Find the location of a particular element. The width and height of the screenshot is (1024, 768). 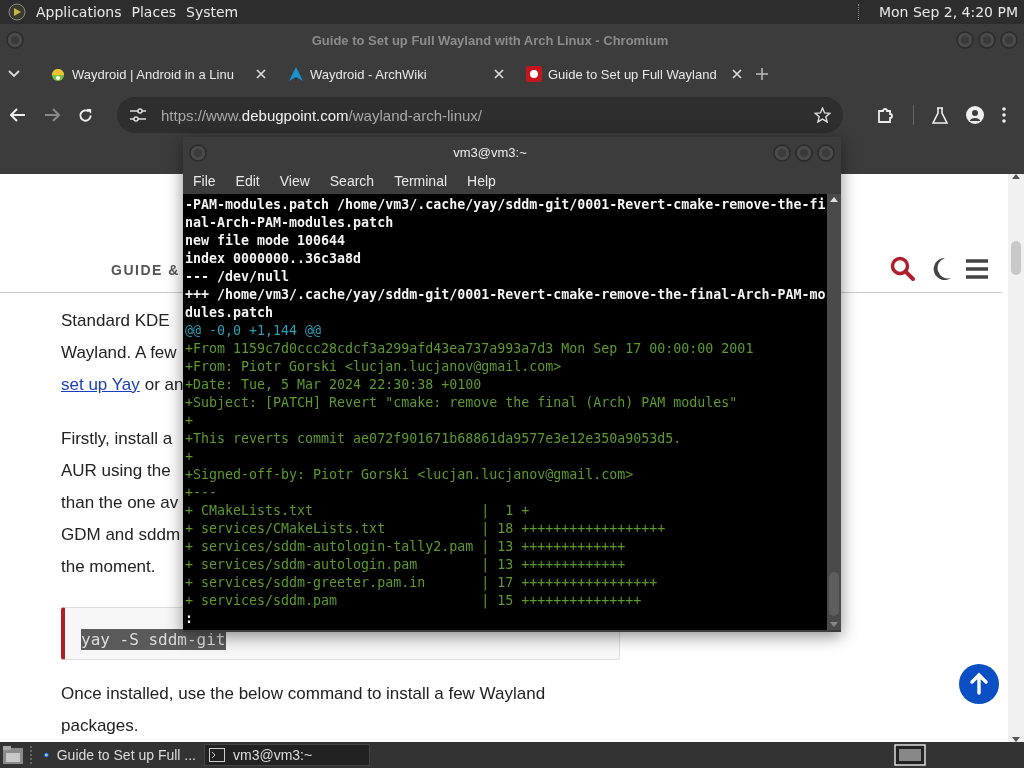

menu-item: Terminal is located at coordinates (421, 181).